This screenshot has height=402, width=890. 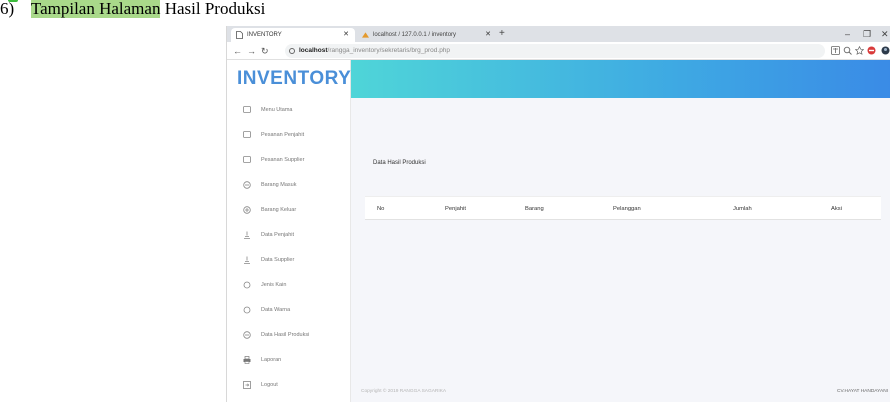 I want to click on zoom-icon, so click(x=847, y=50).